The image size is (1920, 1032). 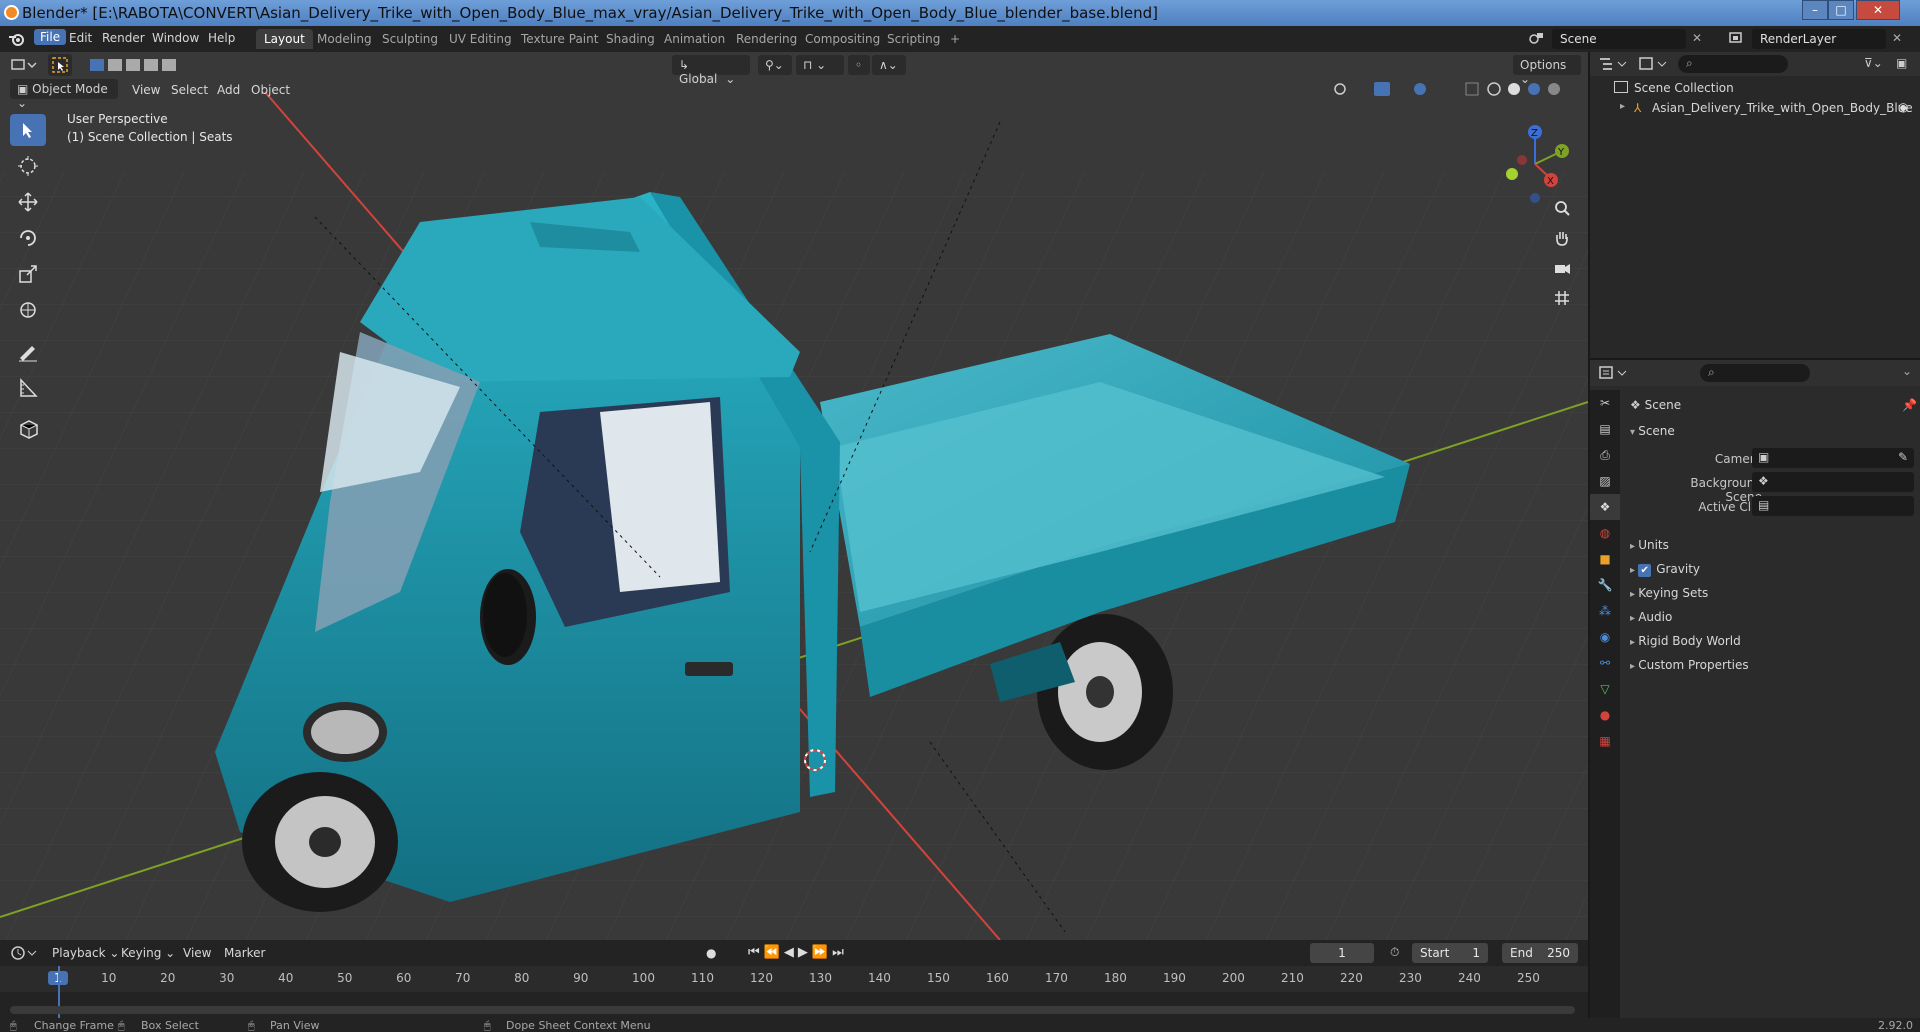 I want to click on particles-tab: ⁂, so click(x=1605, y=611).